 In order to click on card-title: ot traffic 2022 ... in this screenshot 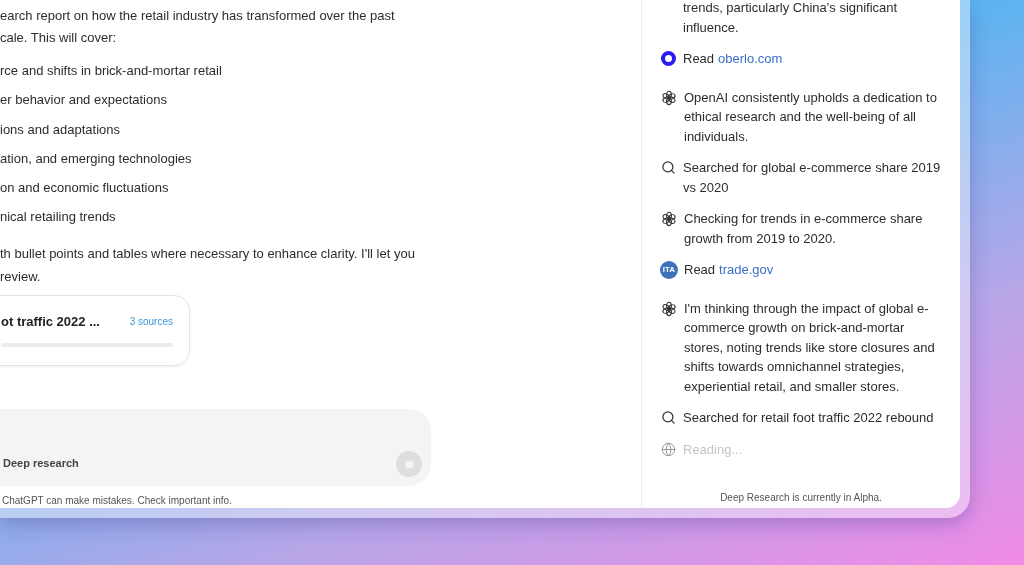, I will do `click(50, 321)`.